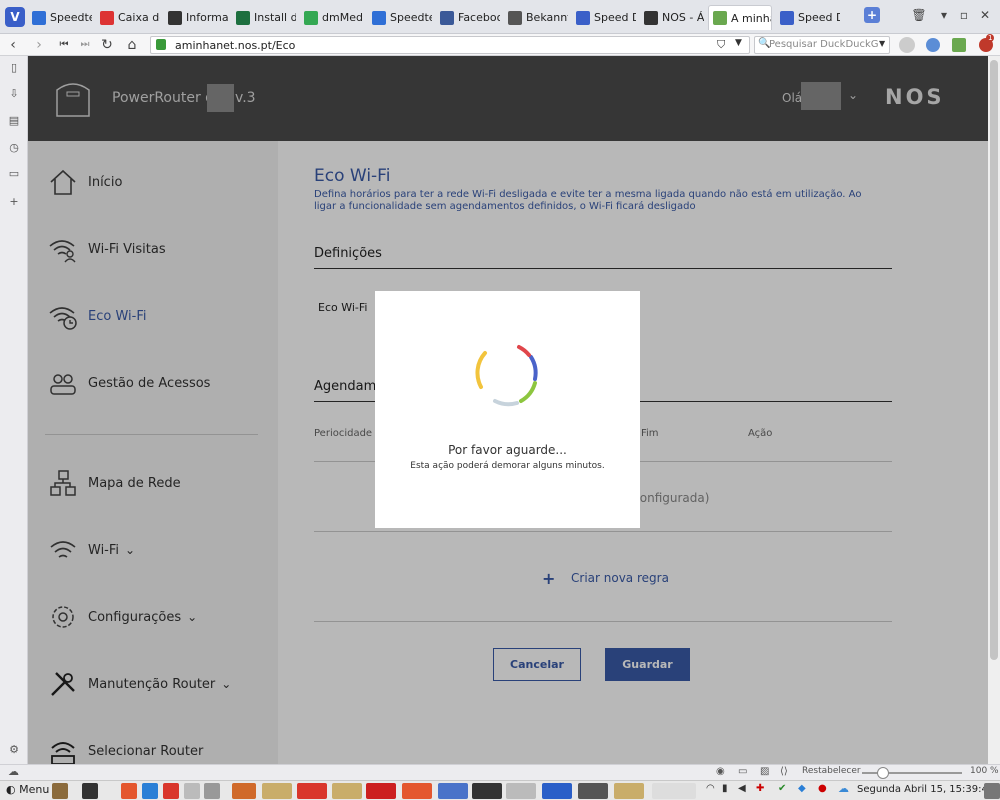  What do you see at coordinates (843, 788) in the screenshot?
I see `weather-tray-icon: ☁` at bounding box center [843, 788].